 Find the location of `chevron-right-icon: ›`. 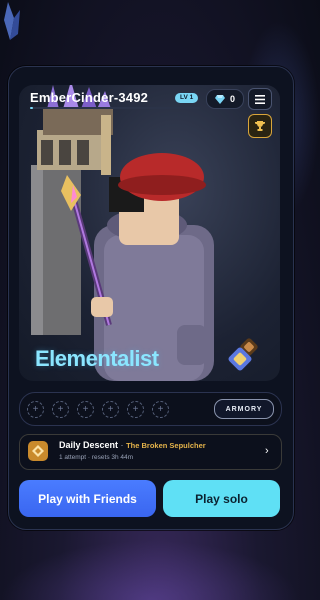

chevron-right-icon: › is located at coordinates (267, 451).